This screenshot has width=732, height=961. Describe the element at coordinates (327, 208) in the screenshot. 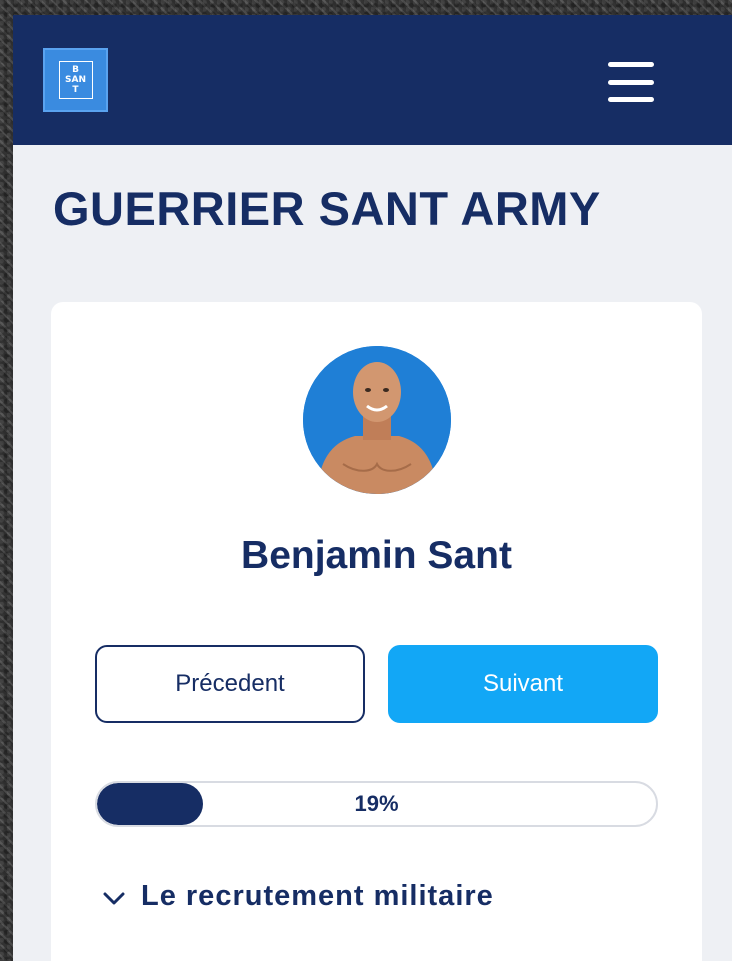

I see `page-title: GUERRIER SANT ARMY` at that location.